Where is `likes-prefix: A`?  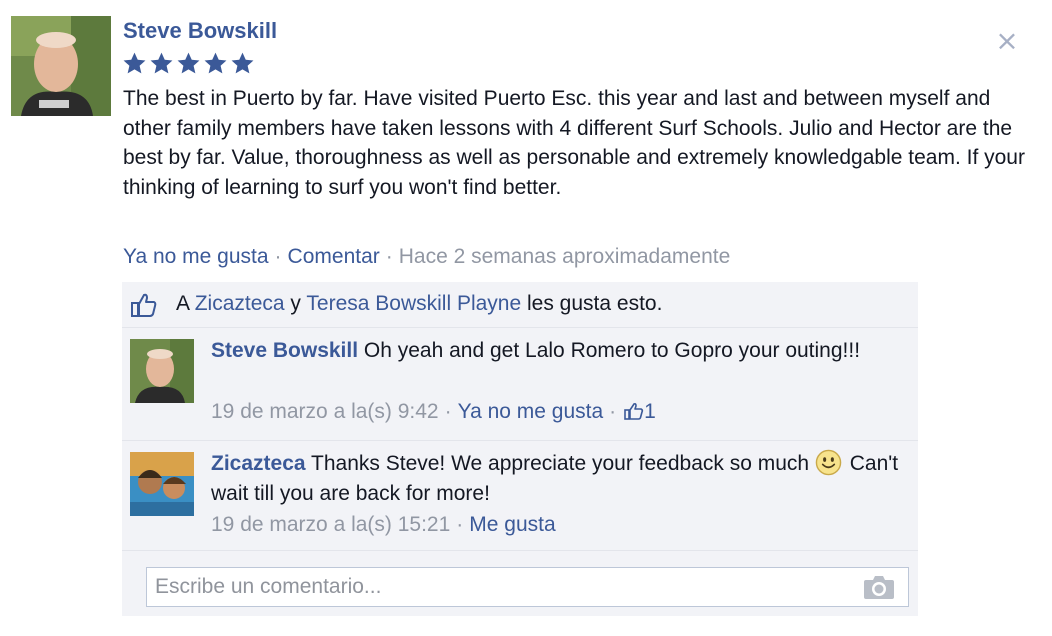 likes-prefix: A is located at coordinates (182, 303).